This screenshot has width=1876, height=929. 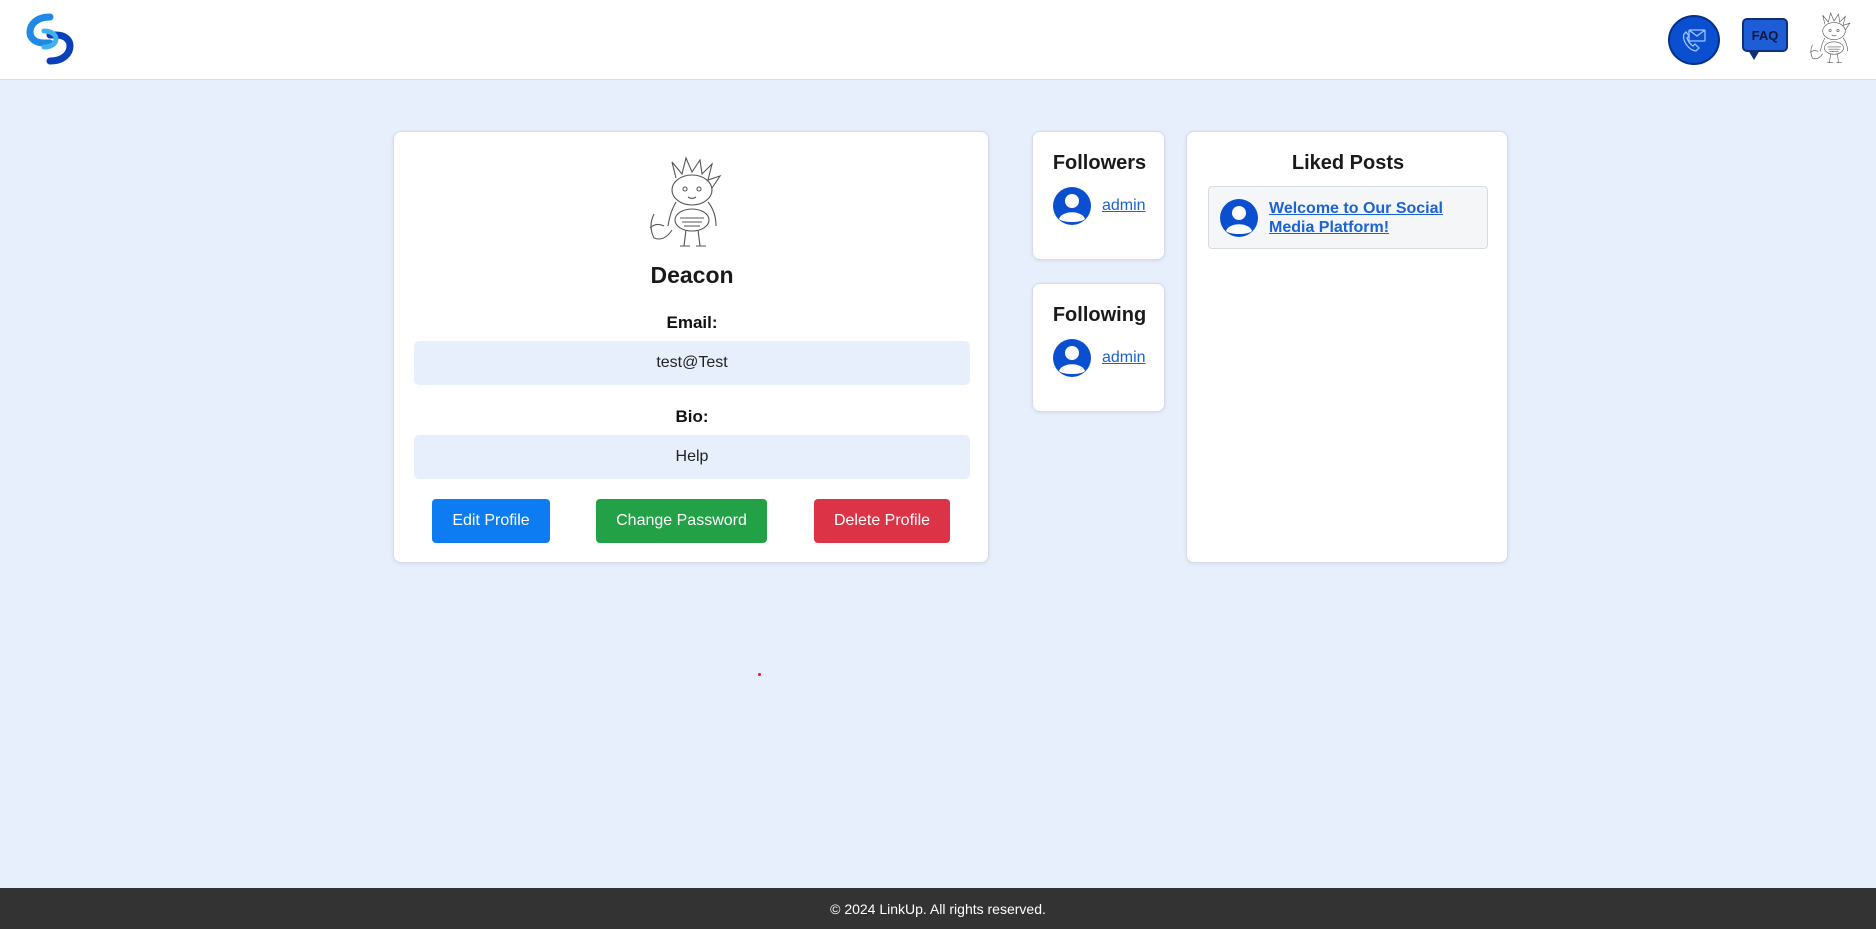 I want to click on user-avatar-icon, so click(x=1834, y=39).